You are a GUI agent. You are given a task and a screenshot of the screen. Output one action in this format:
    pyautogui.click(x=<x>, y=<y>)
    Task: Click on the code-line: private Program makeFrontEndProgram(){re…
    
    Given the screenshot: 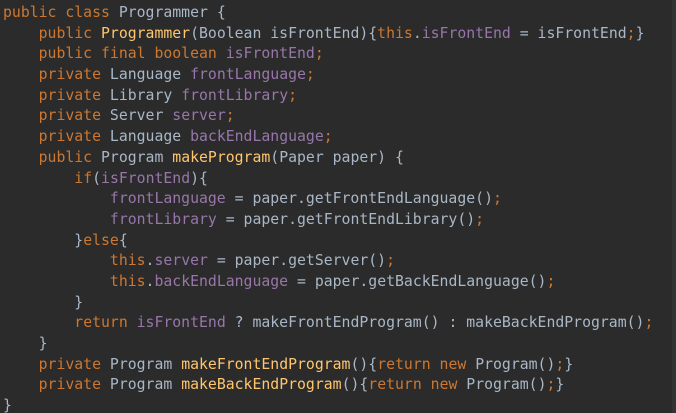 What is the action you would take?
    pyautogui.click(x=328, y=365)
    